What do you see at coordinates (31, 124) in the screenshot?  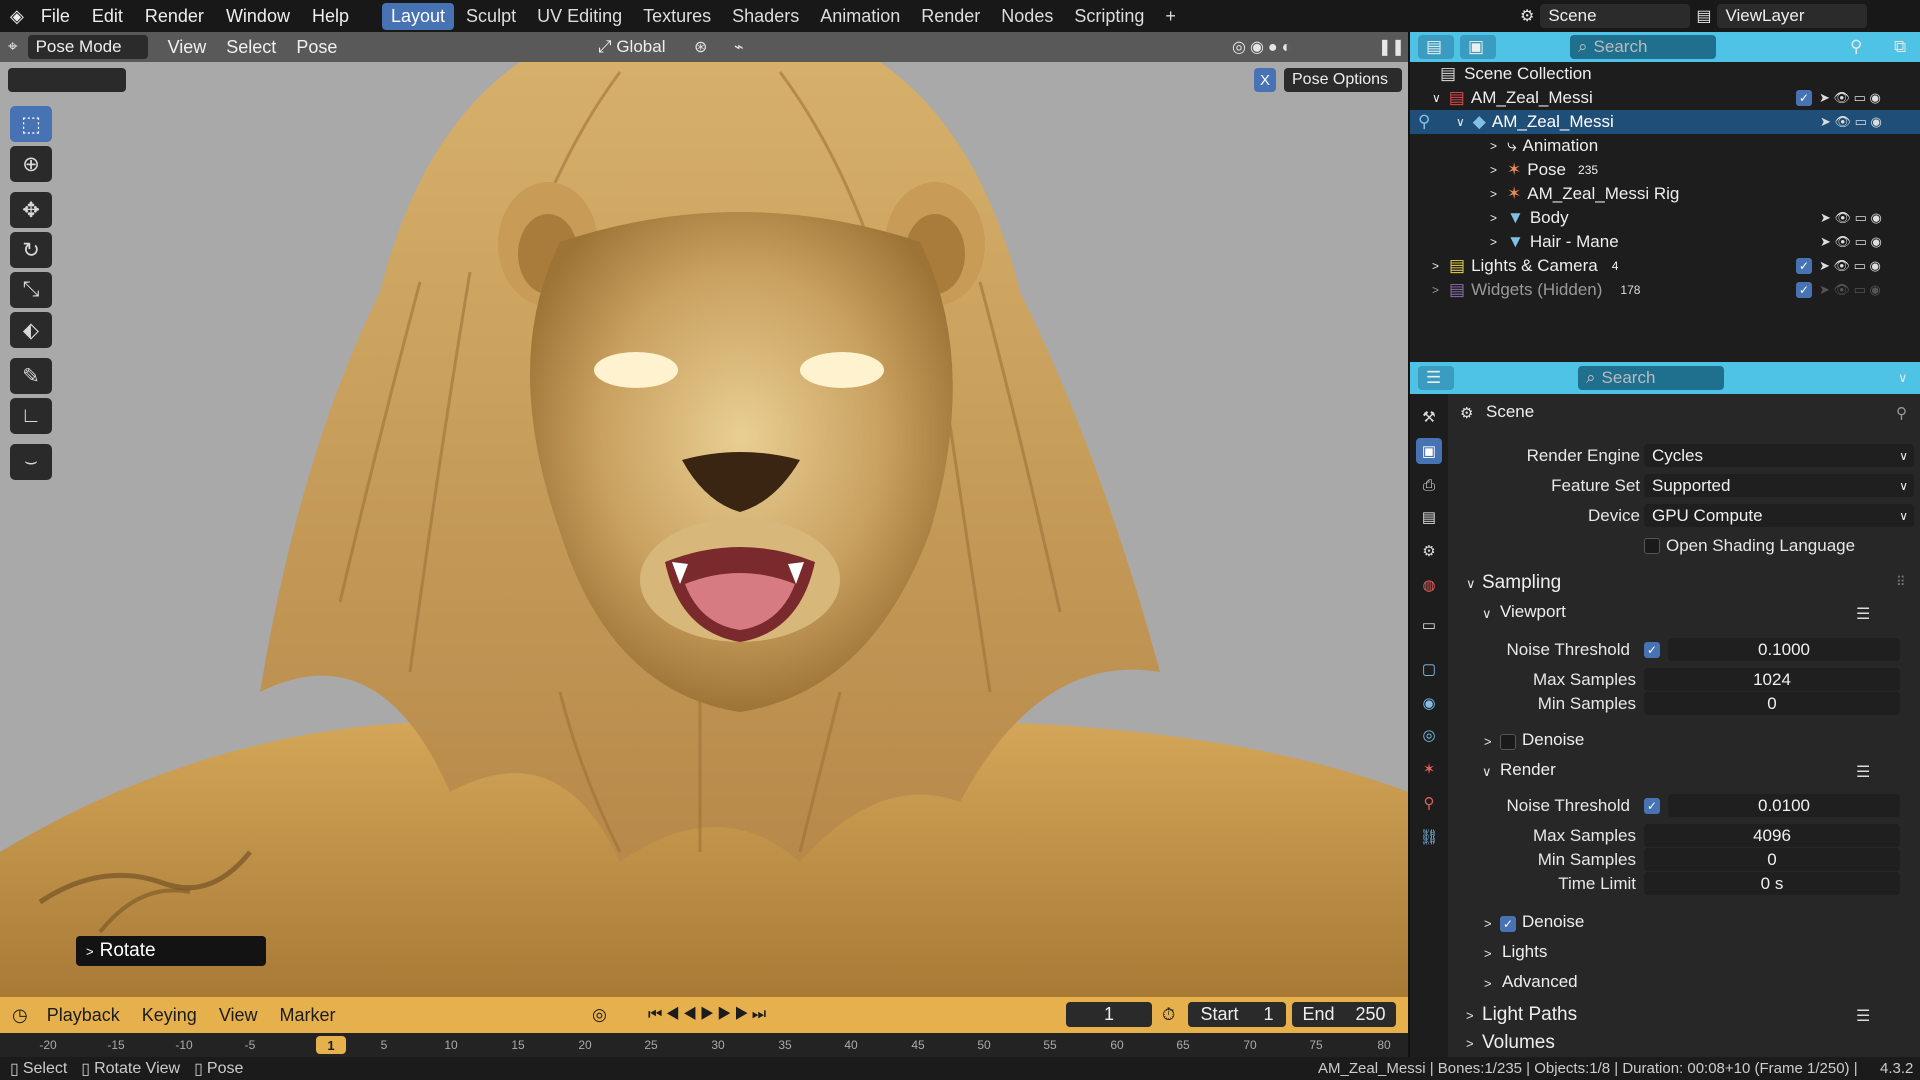 I see `select-box-icon: ⬚` at bounding box center [31, 124].